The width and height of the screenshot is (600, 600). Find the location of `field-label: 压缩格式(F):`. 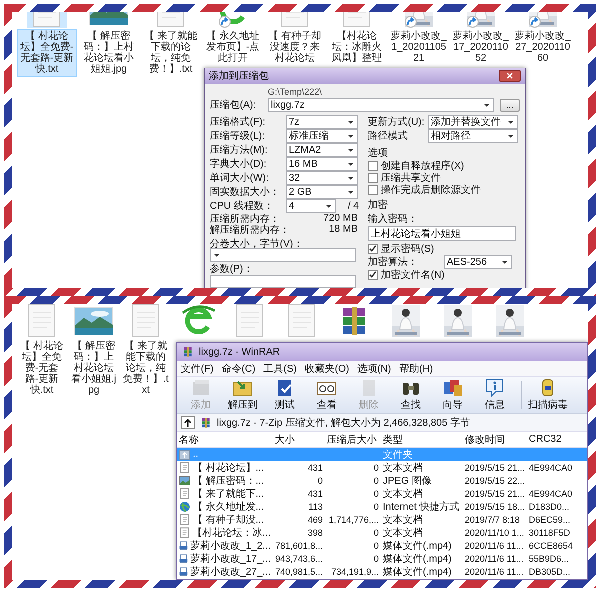

field-label: 压缩格式(F): is located at coordinates (238, 122).